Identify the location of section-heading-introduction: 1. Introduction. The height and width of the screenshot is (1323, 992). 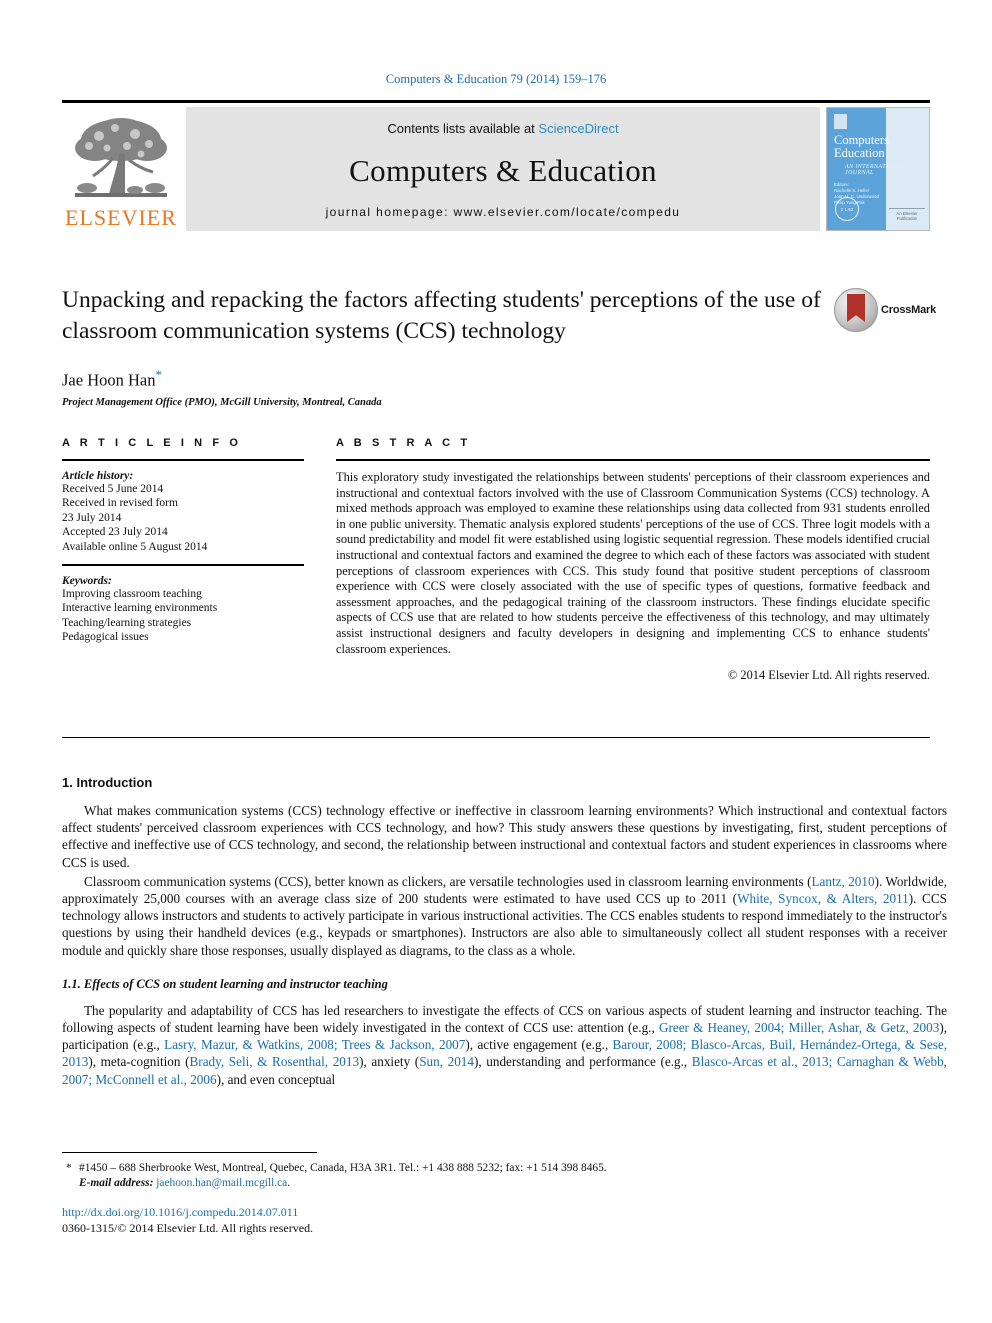
(107, 782).